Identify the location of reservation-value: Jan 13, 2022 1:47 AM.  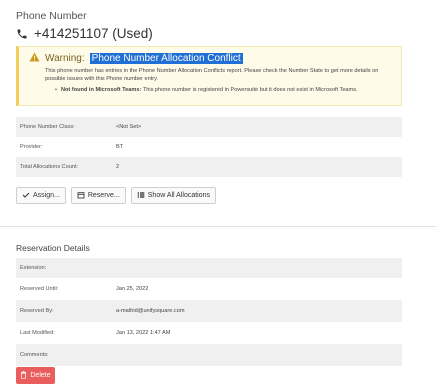
(143, 333).